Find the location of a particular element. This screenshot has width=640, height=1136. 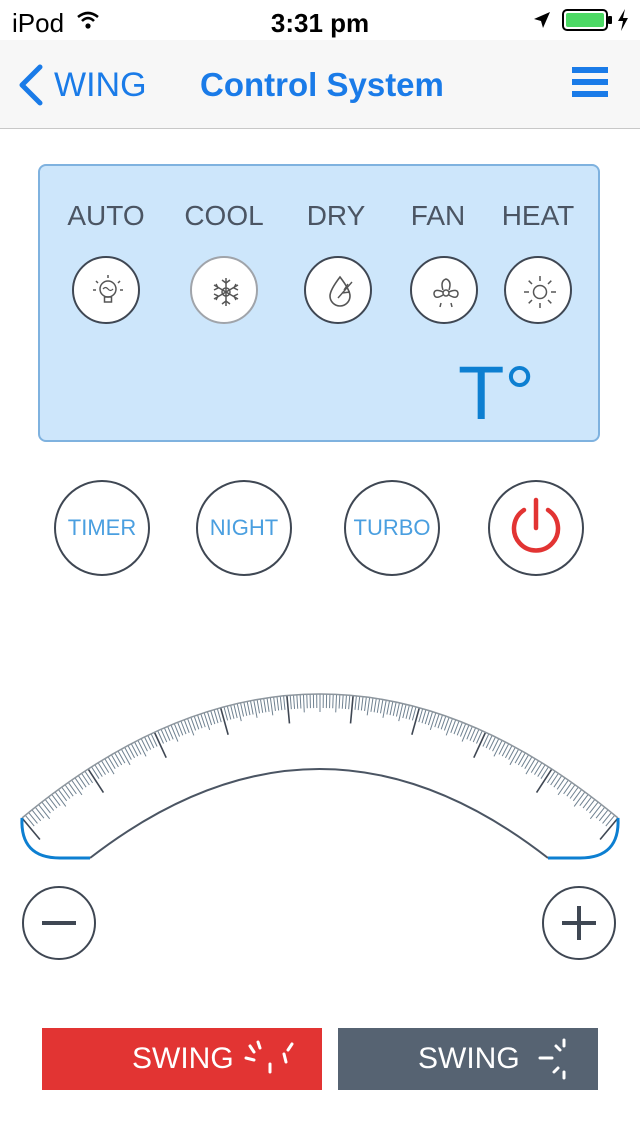

minus-icon is located at coordinates (59, 923).